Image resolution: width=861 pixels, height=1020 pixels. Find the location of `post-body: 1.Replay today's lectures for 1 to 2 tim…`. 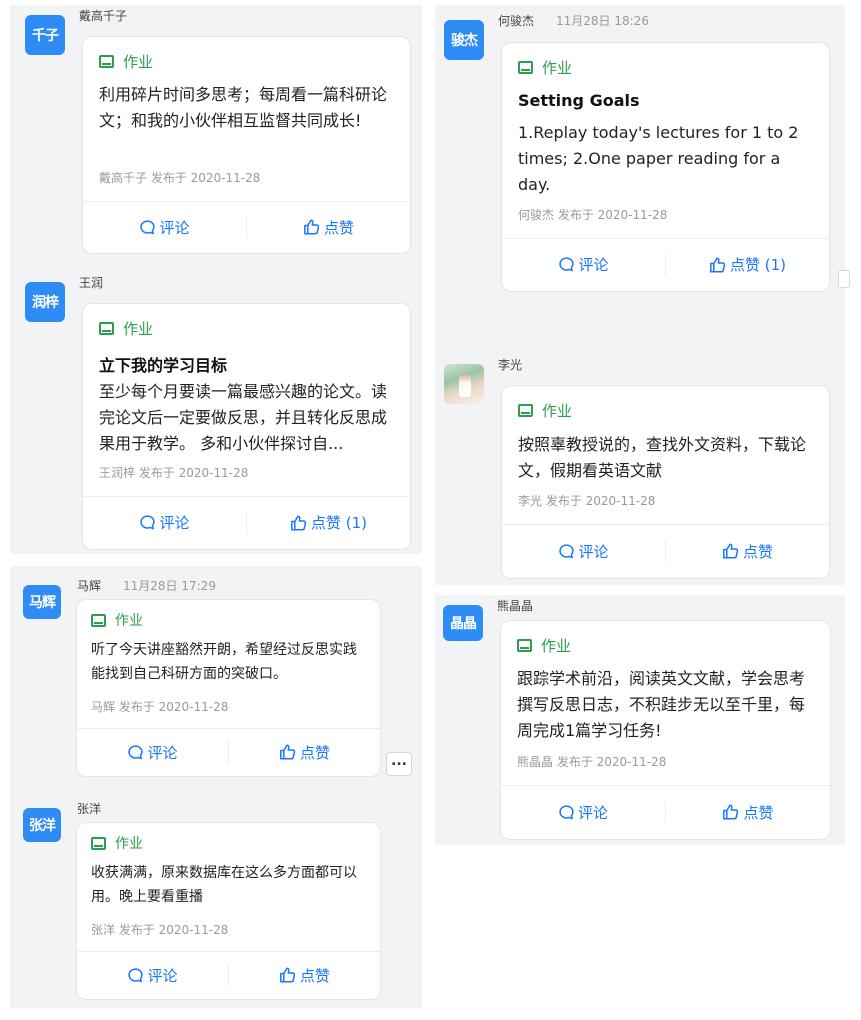

post-body: 1.Replay today's lectures for 1 to 2 tim… is located at coordinates (658, 158).